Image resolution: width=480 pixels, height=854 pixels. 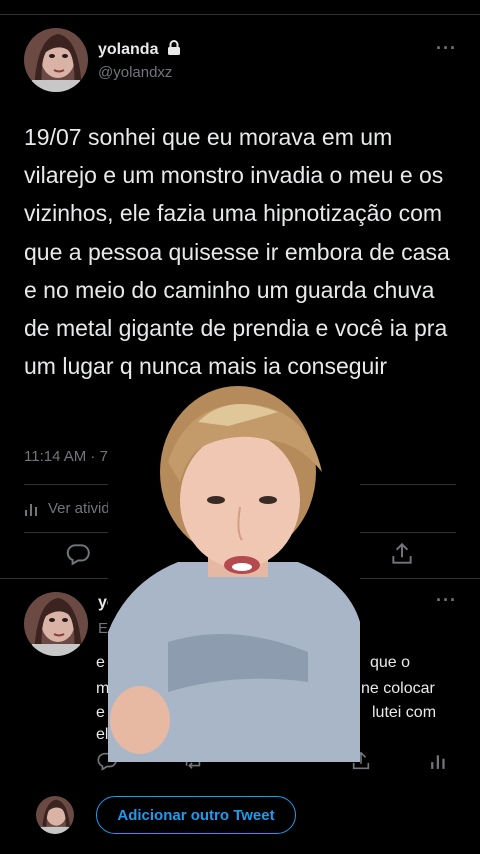 What do you see at coordinates (398, 688) in the screenshot?
I see `reply-text-fragment: ne colocar` at bounding box center [398, 688].